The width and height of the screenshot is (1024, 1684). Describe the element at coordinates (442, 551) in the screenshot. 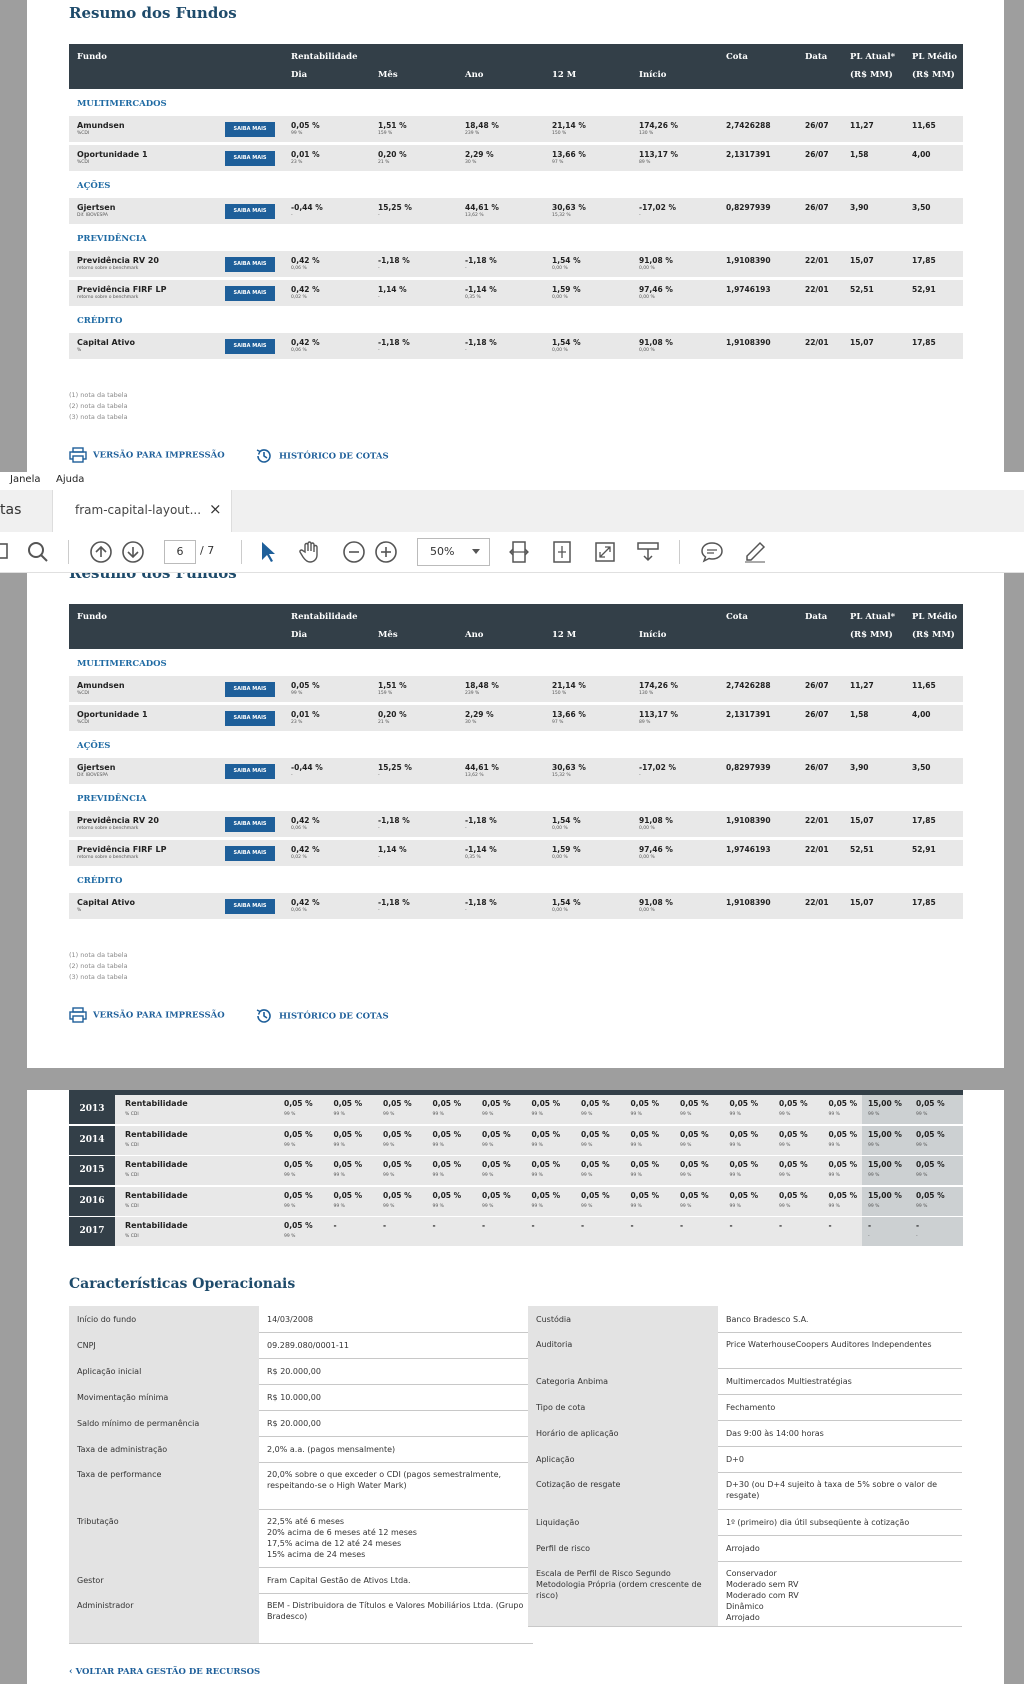

I see `zoom-value: 50%` at that location.